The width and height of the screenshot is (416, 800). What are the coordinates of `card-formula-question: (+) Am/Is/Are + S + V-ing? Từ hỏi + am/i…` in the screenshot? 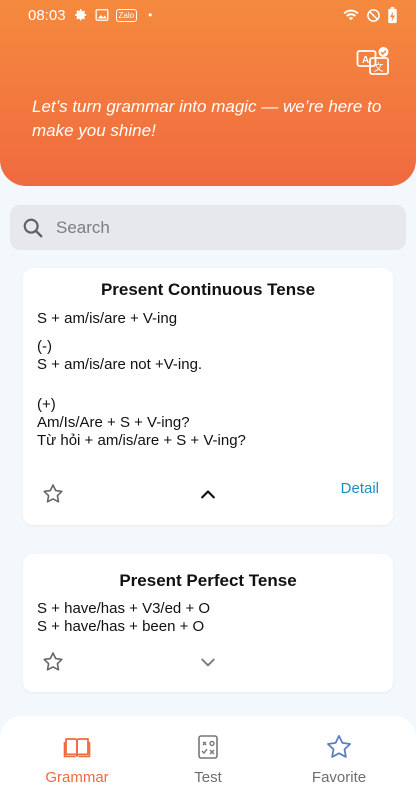 It's located at (141, 422).